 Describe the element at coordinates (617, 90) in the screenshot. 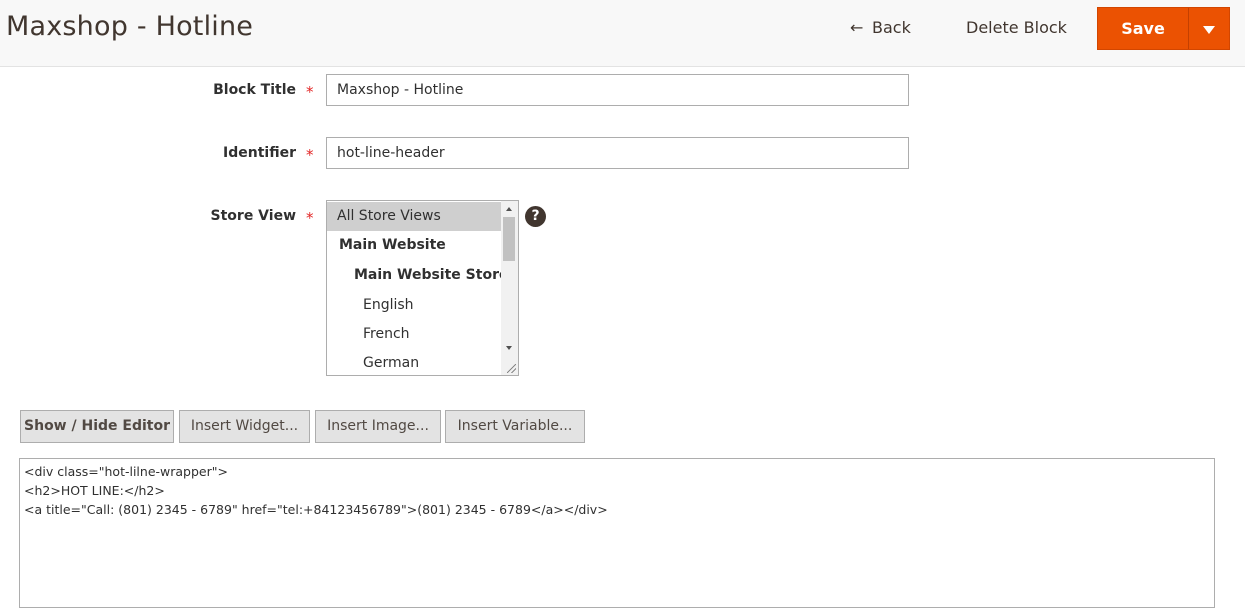

I see `block-title-input` at that location.